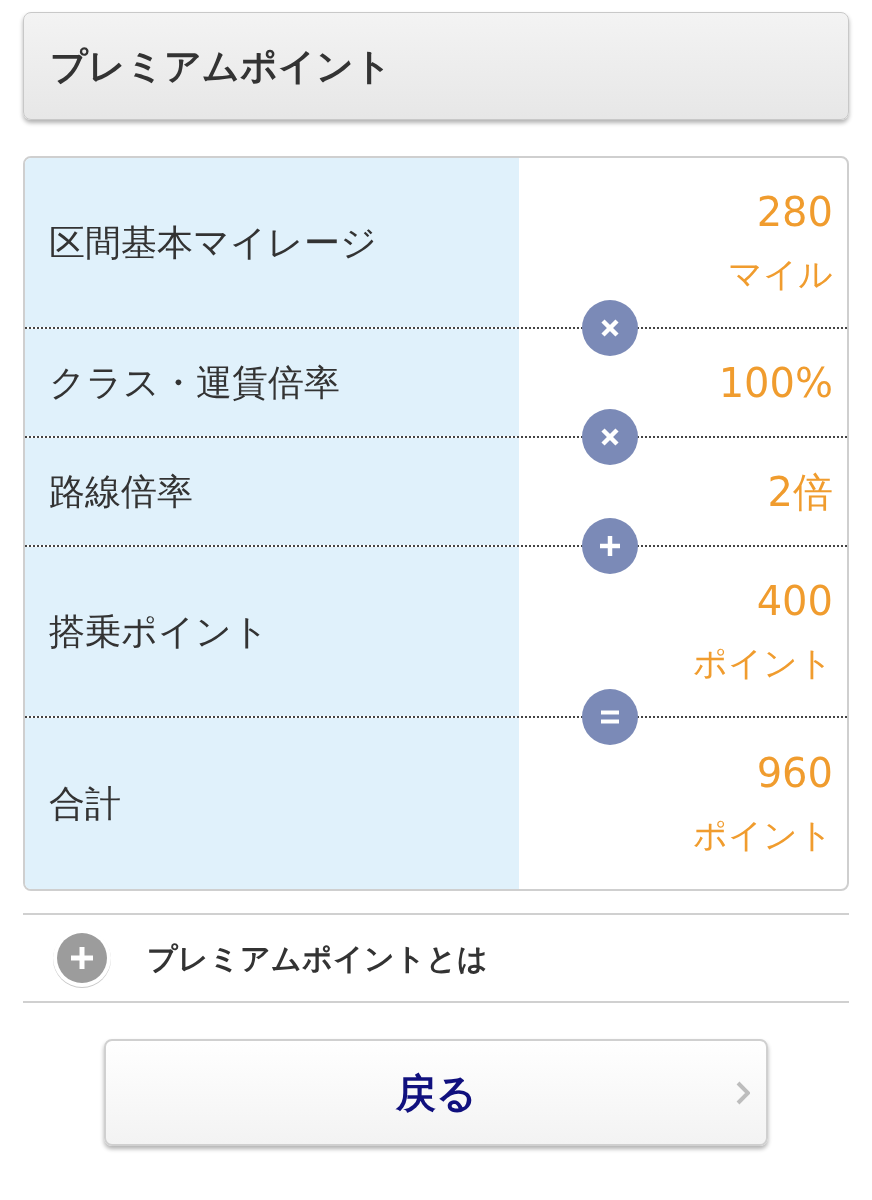  What do you see at coordinates (121, 492) in the screenshot?
I see `row-label: 路線倍率` at bounding box center [121, 492].